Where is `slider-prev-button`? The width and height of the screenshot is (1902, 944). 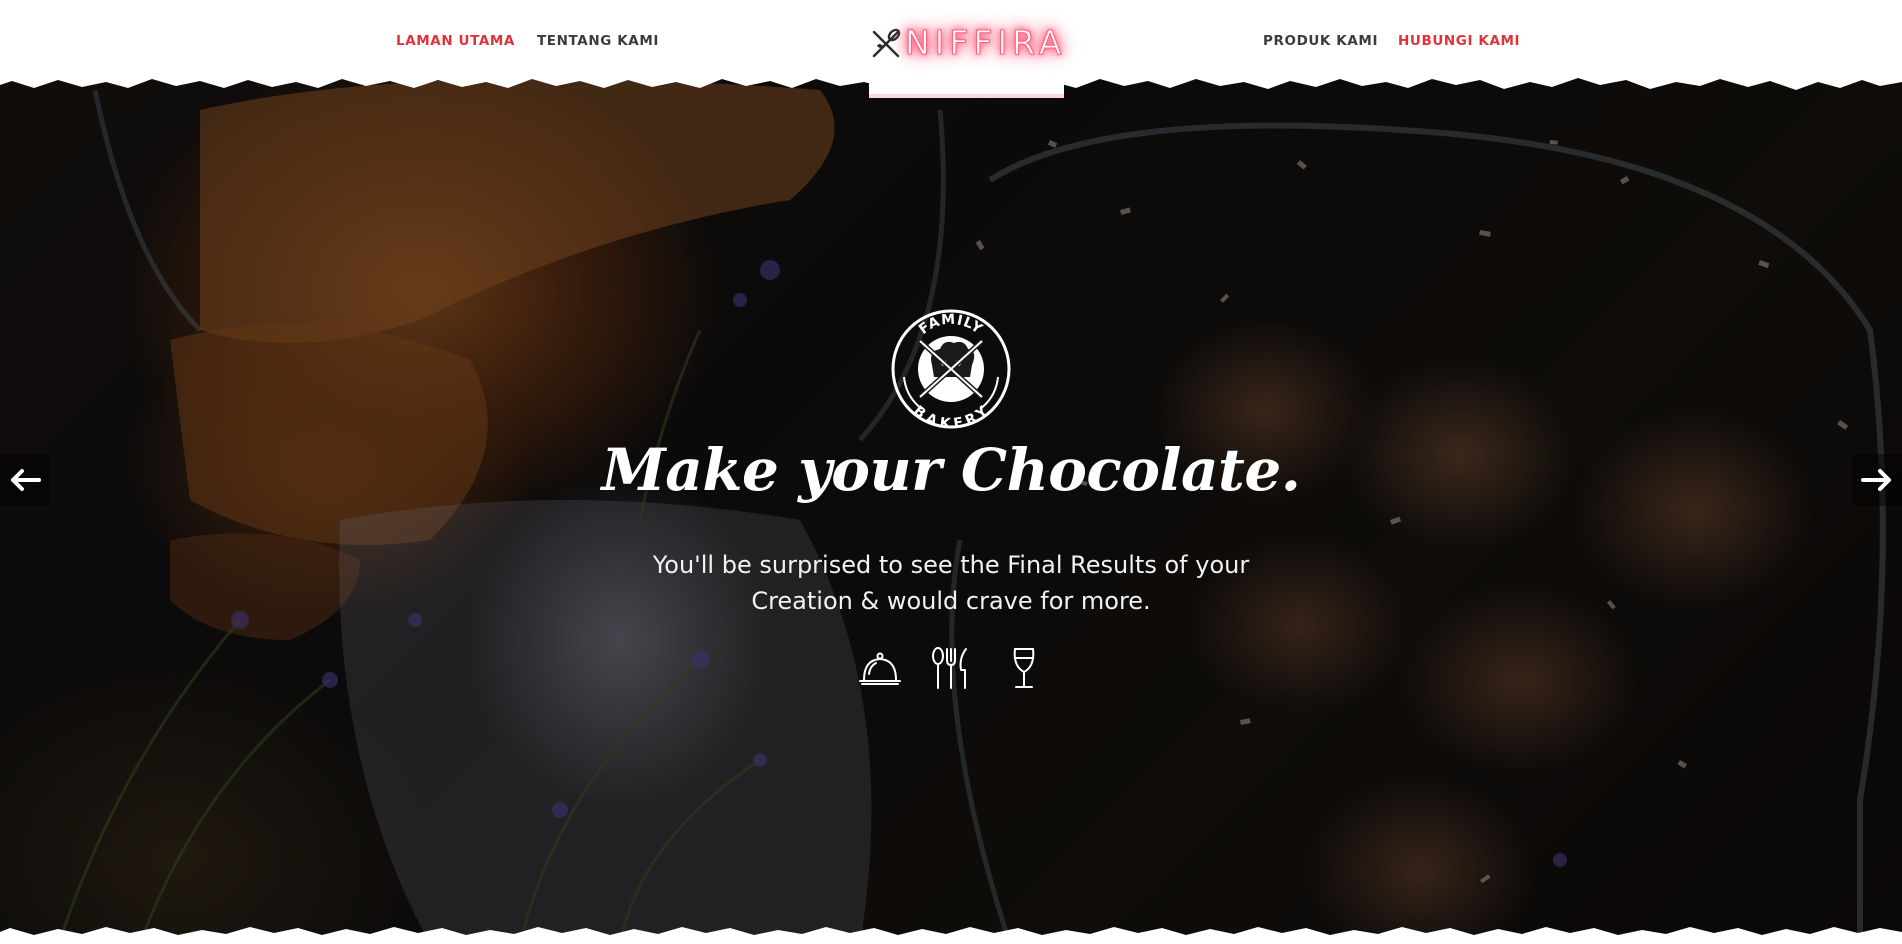
slider-prev-button is located at coordinates (25, 480).